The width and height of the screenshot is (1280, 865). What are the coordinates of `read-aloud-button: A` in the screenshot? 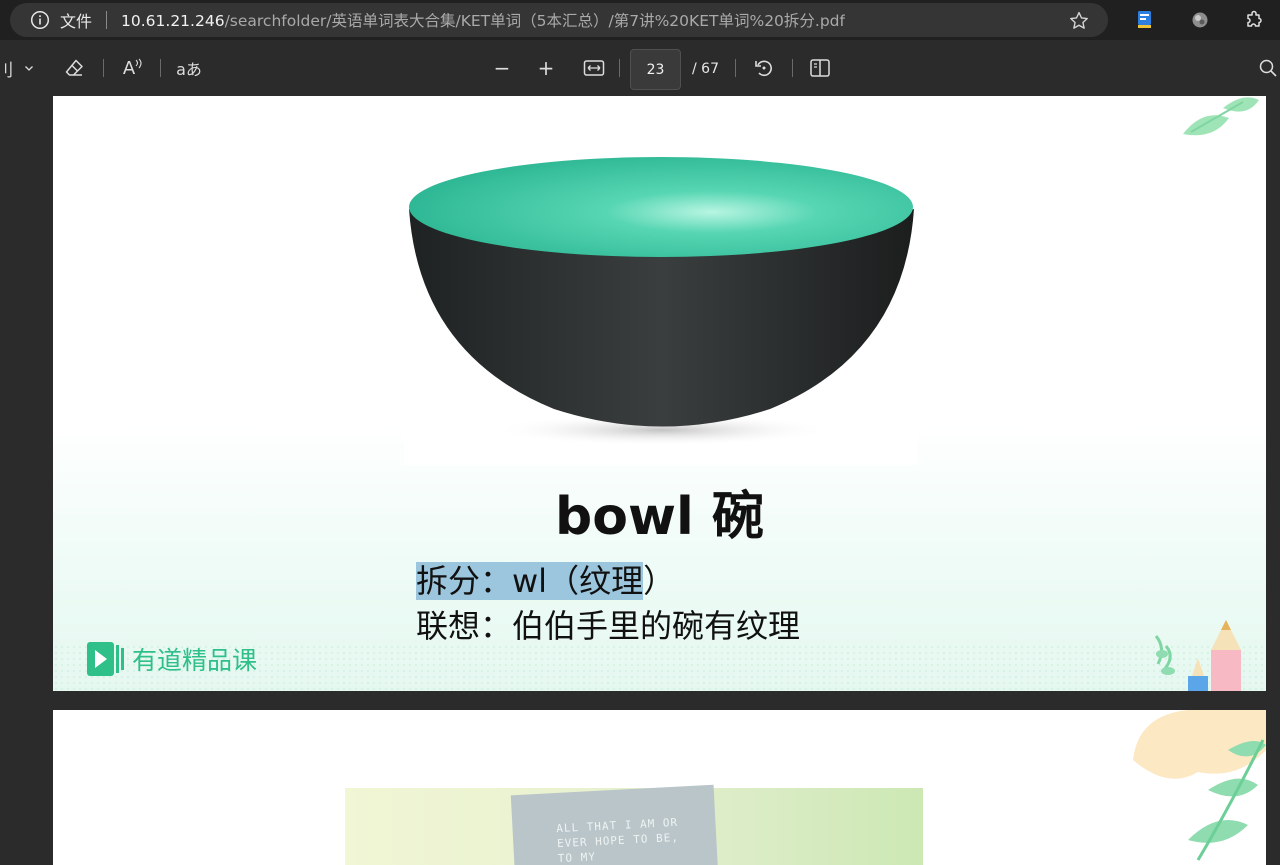 It's located at (133, 68).